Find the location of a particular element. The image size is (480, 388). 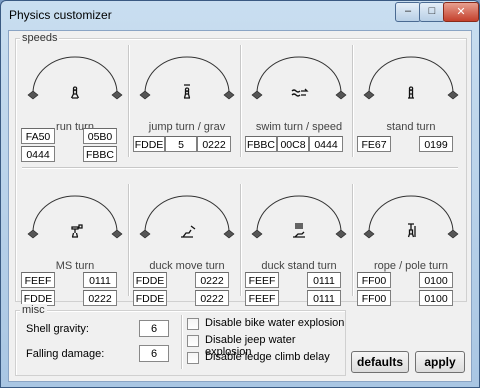

title-bar: Physics customizer – □ ✕ is located at coordinates (240, 15).